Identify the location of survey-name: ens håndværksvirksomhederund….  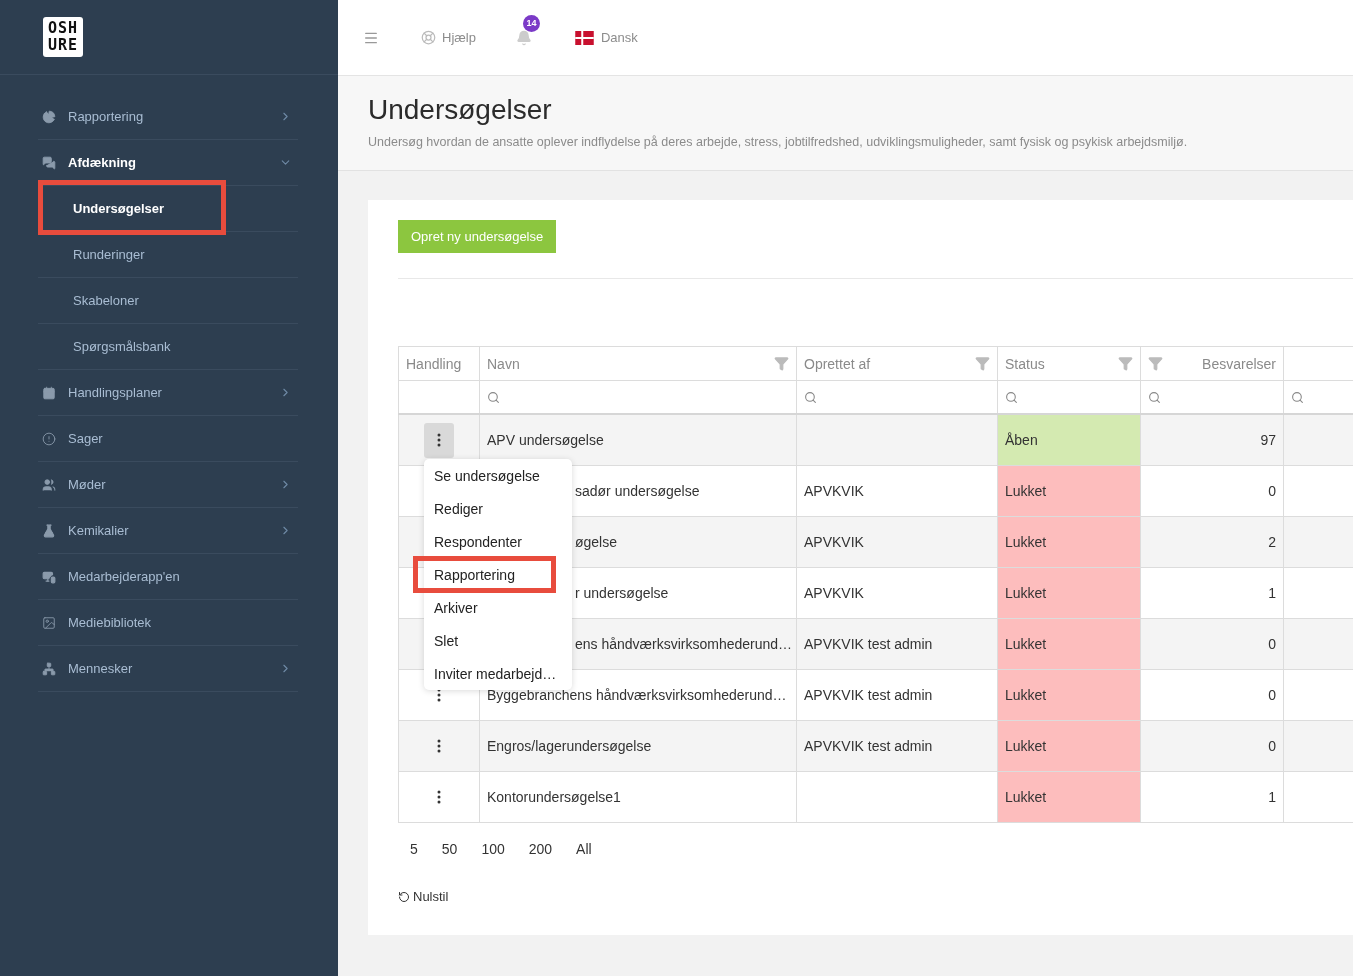
(683, 644).